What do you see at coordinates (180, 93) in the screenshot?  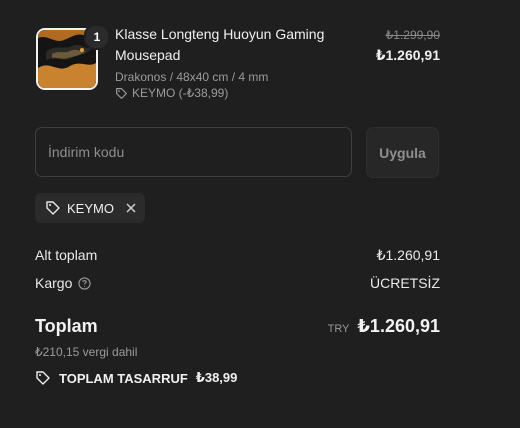 I see `product-discount-text: KEYMO (-₺38,99)` at bounding box center [180, 93].